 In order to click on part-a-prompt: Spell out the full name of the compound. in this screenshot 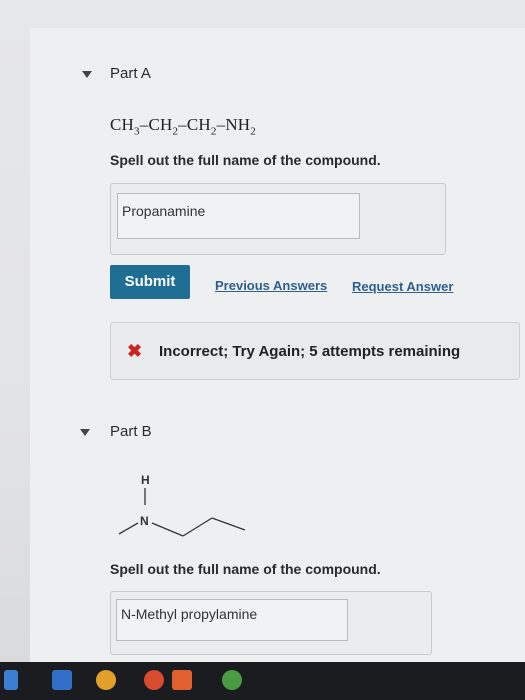, I will do `click(245, 160)`.